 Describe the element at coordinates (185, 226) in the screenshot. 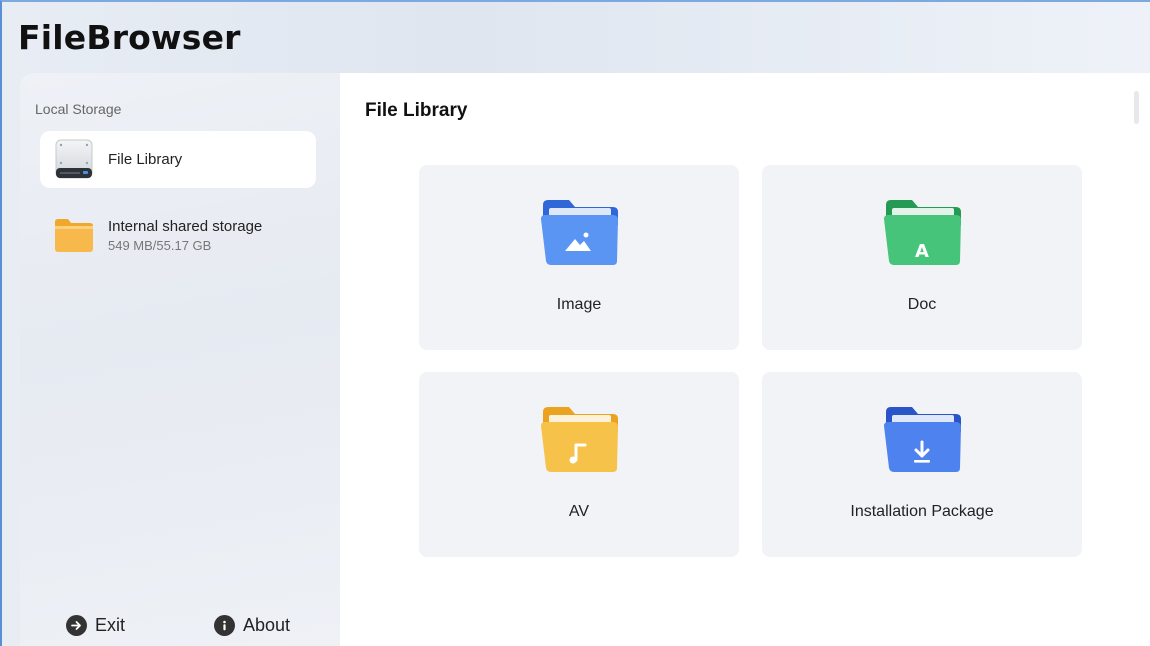

I see `sidebar-item-label: Internal shared storage` at that location.